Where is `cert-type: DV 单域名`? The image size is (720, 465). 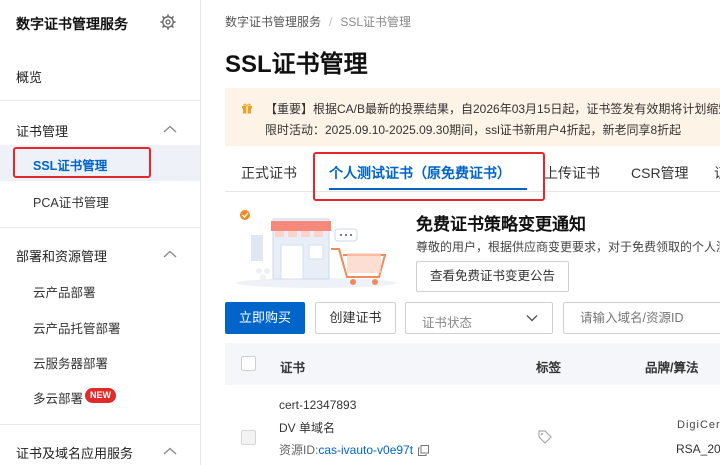 cert-type: DV 单域名 is located at coordinates (307, 428).